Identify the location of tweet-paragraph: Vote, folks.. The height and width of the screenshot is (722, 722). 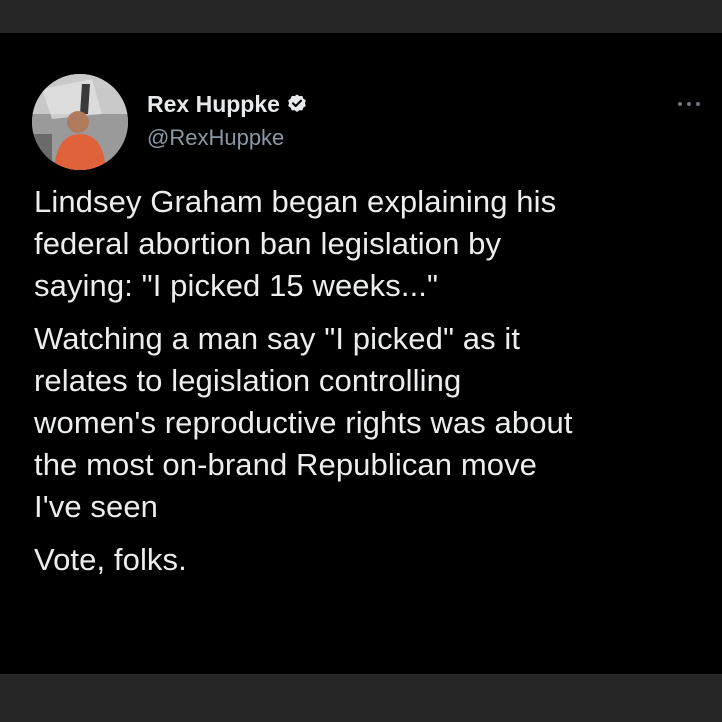
(110, 559).